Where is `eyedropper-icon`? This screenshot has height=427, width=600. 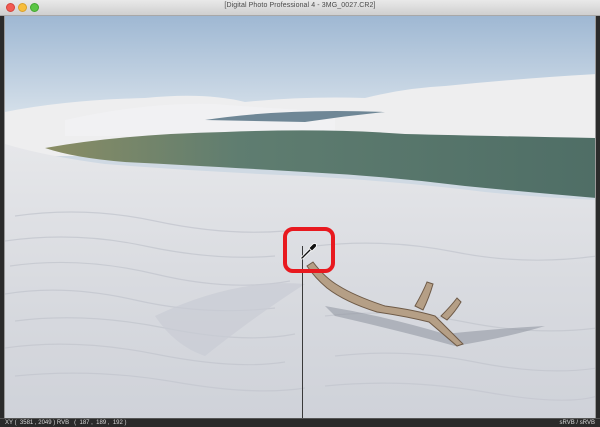 eyedropper-icon is located at coordinates (308, 251).